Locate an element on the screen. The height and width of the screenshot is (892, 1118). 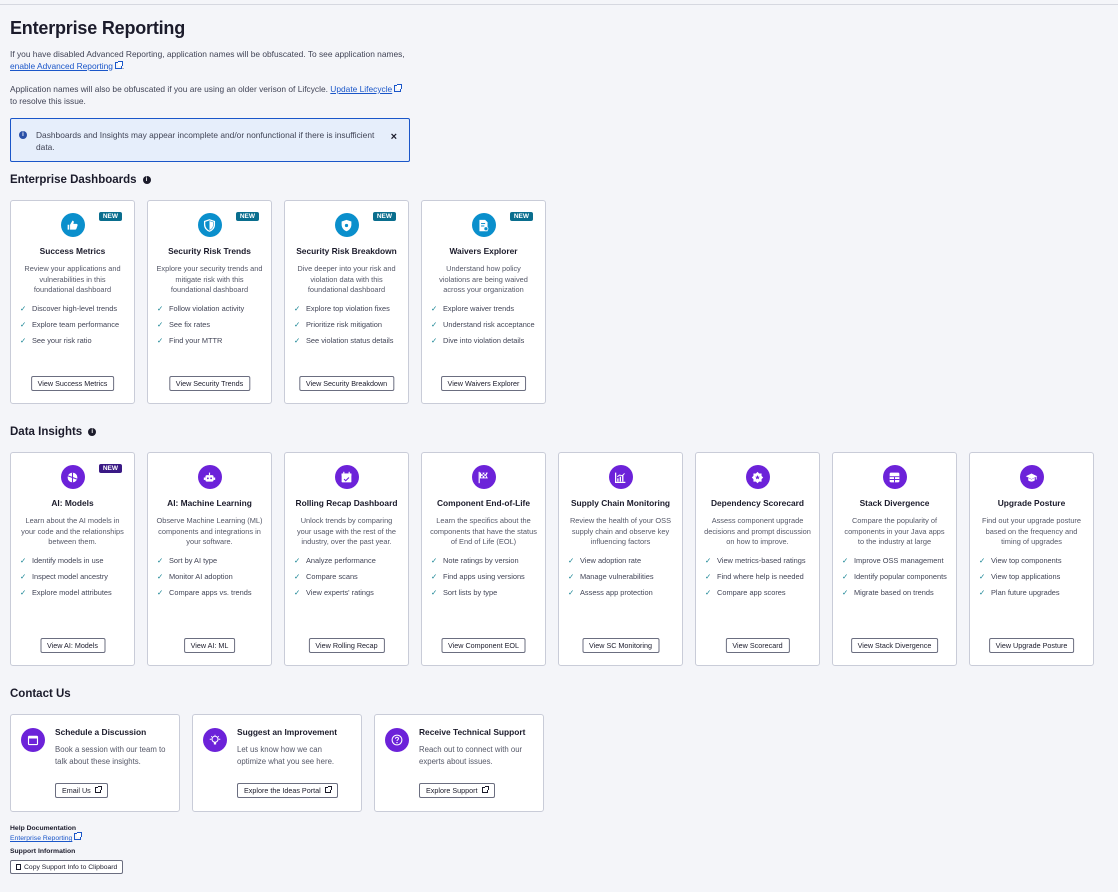
card-feature-item: Explore top violation fixes is located at coordinates (346, 309).